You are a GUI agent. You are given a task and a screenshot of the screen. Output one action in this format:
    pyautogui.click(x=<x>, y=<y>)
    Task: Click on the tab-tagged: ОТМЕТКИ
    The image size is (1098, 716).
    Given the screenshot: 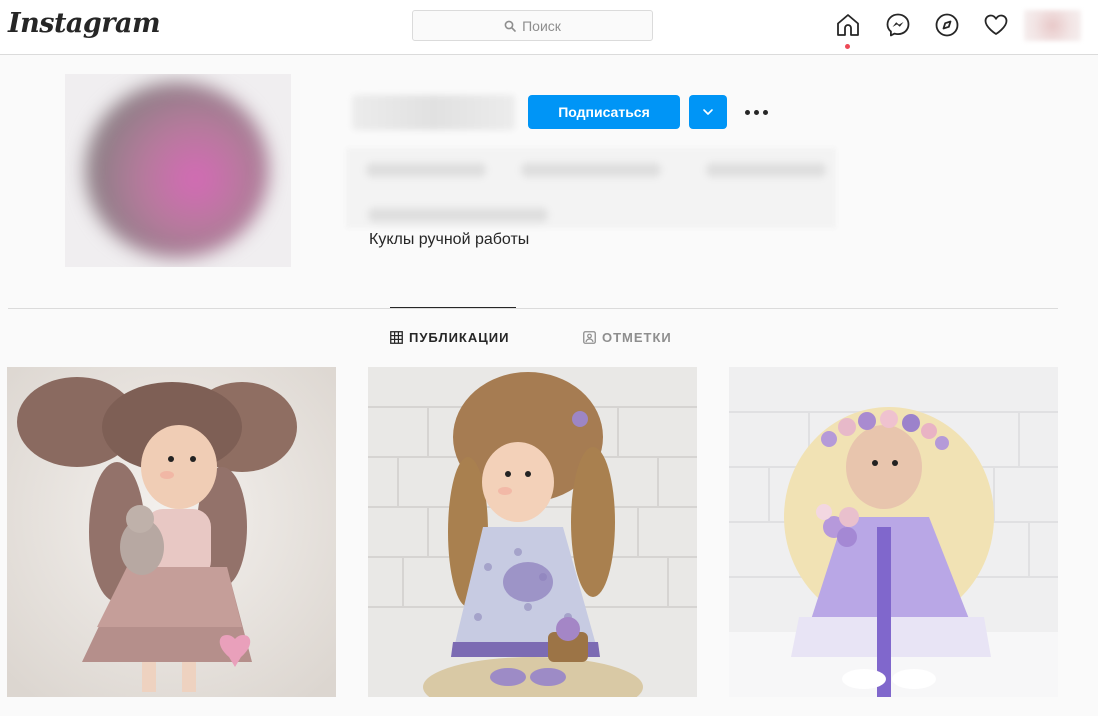 What is the action you would take?
    pyautogui.click(x=627, y=337)
    